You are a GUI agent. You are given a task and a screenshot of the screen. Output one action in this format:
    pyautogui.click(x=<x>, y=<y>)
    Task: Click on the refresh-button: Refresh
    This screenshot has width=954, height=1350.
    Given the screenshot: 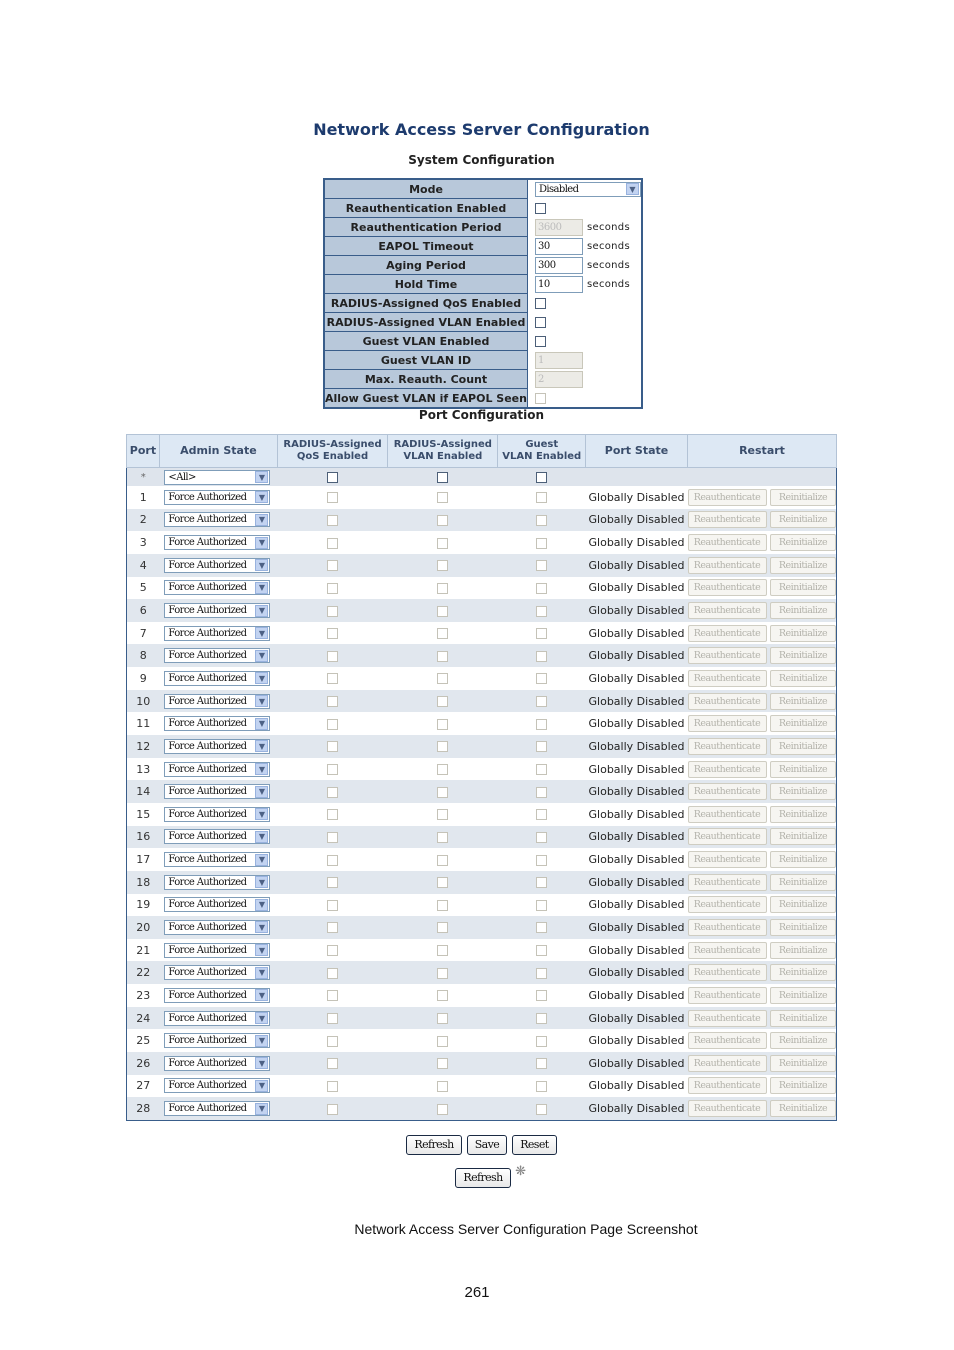 What is the action you would take?
    pyautogui.click(x=434, y=1145)
    